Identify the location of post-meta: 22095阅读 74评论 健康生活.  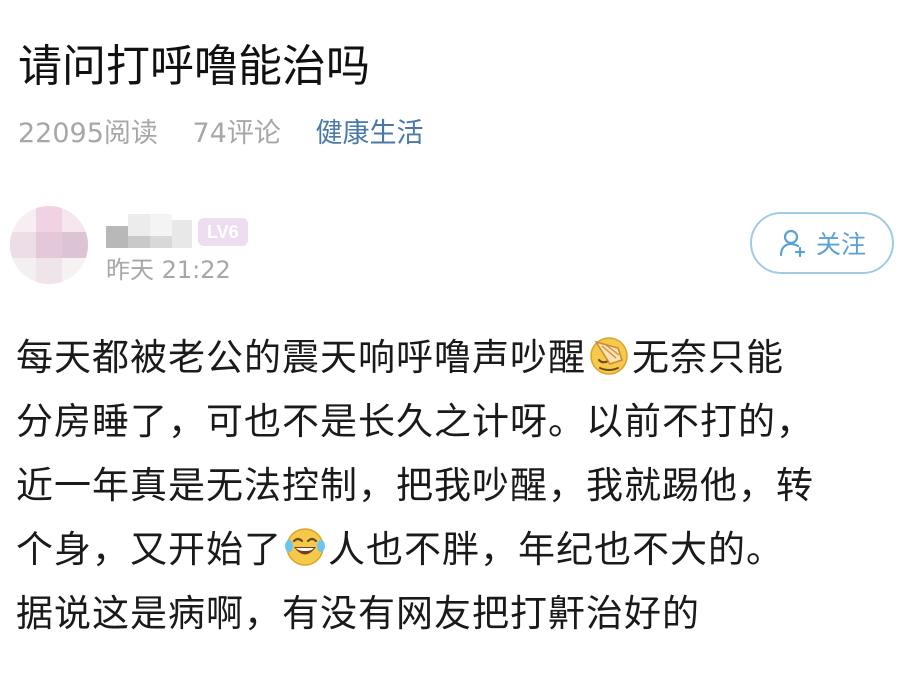
(220, 134).